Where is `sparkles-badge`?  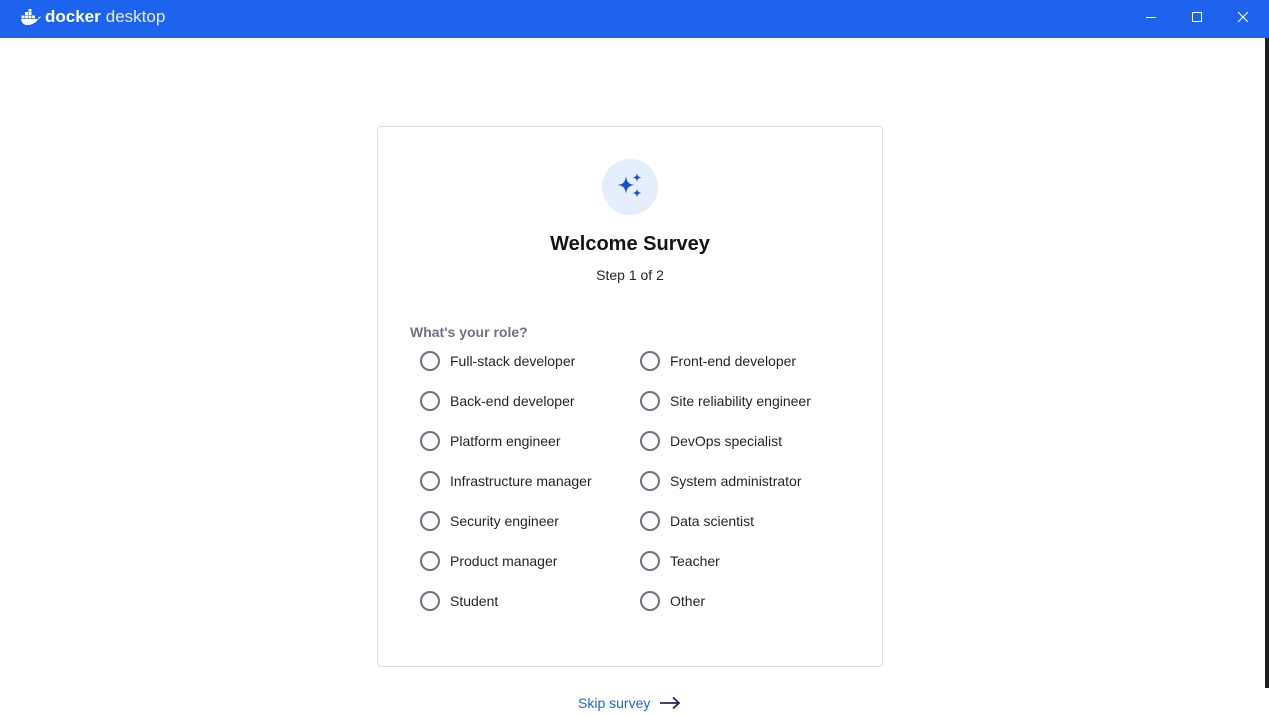 sparkles-badge is located at coordinates (630, 187).